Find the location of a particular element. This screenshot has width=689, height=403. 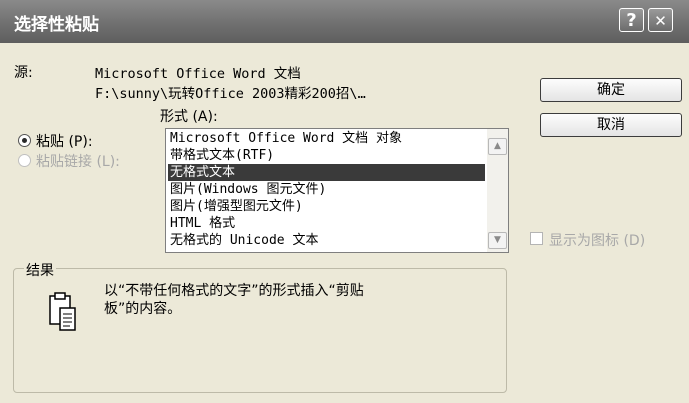

result-text-line2: 板”的内容。 is located at coordinates (143, 309).